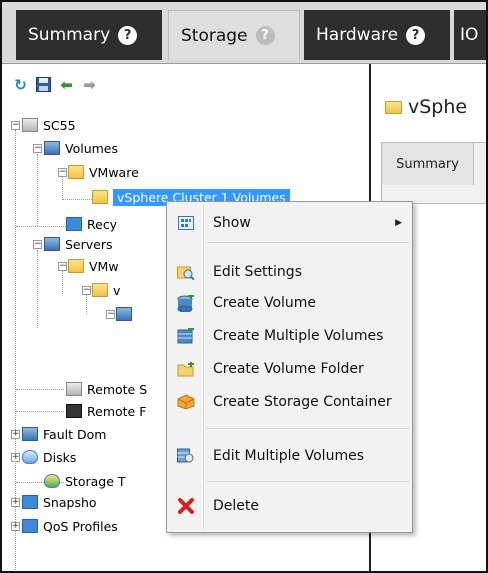 Image resolution: width=488 pixels, height=573 pixels. What do you see at coordinates (302, 402) in the screenshot?
I see `menu-item-label: Create Storage Container` at bounding box center [302, 402].